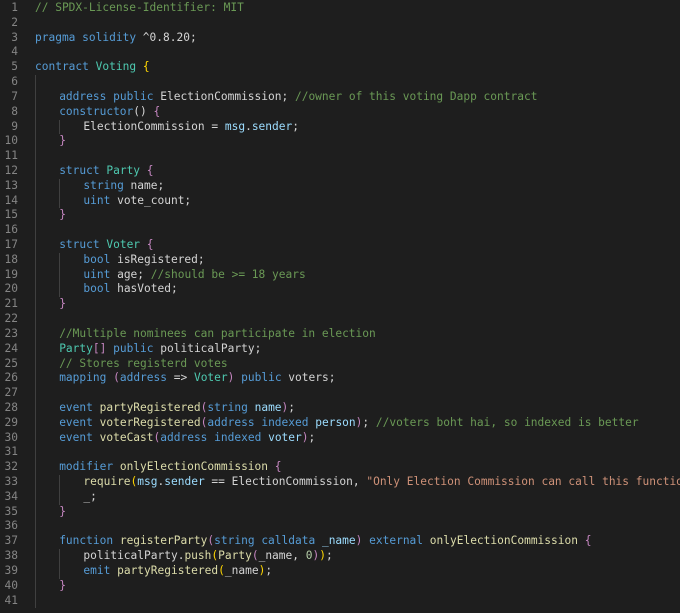 The width and height of the screenshot is (680, 613). Describe the element at coordinates (228, 274) in the screenshot. I see `code-token: //should be >= 18 years` at that location.